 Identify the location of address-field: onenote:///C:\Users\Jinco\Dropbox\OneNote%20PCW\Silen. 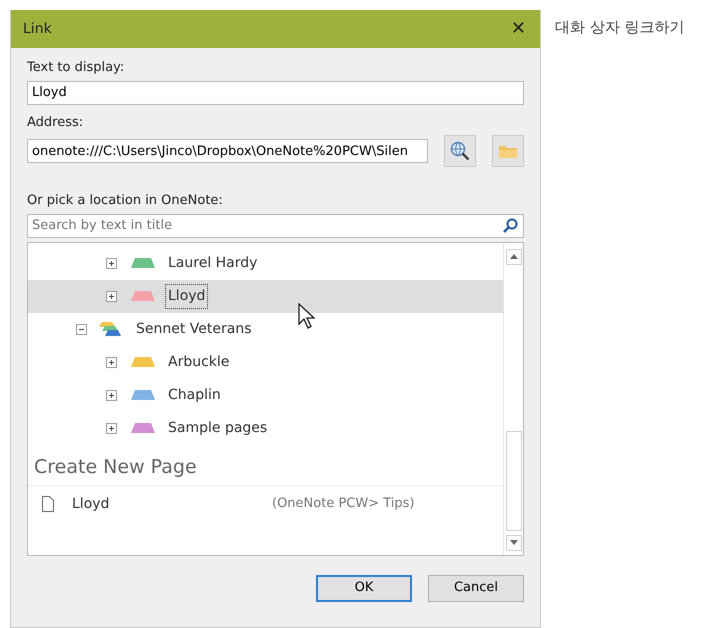
(227, 151).